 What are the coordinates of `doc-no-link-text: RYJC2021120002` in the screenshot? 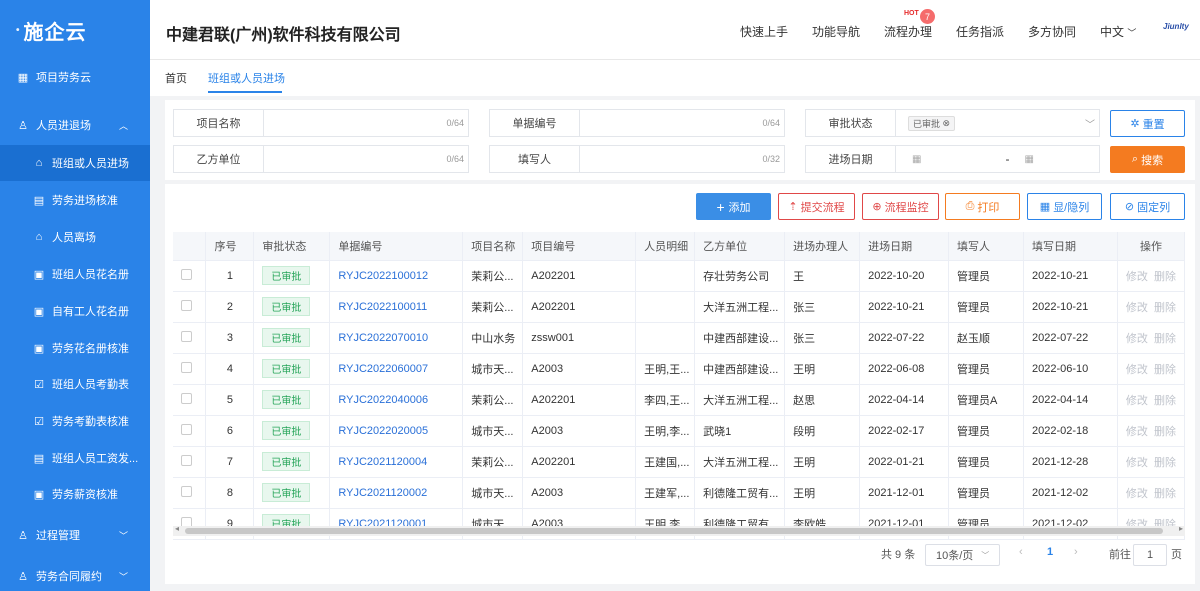 It's located at (382, 493).